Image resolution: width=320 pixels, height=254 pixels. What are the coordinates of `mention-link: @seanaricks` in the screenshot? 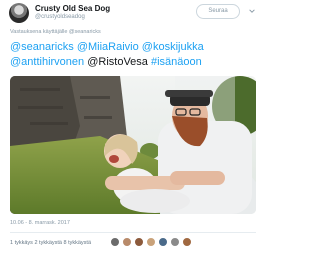 It's located at (42, 47).